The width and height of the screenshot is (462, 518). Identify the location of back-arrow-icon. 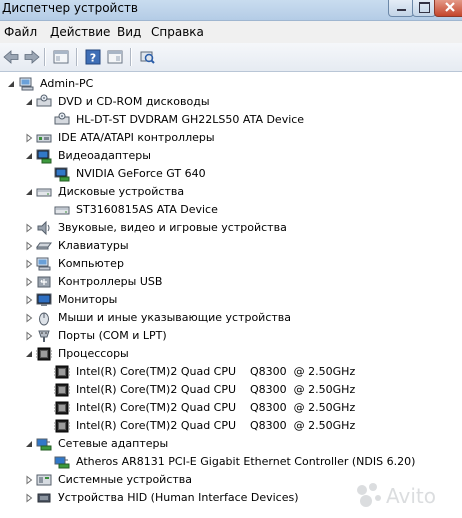
(11, 57).